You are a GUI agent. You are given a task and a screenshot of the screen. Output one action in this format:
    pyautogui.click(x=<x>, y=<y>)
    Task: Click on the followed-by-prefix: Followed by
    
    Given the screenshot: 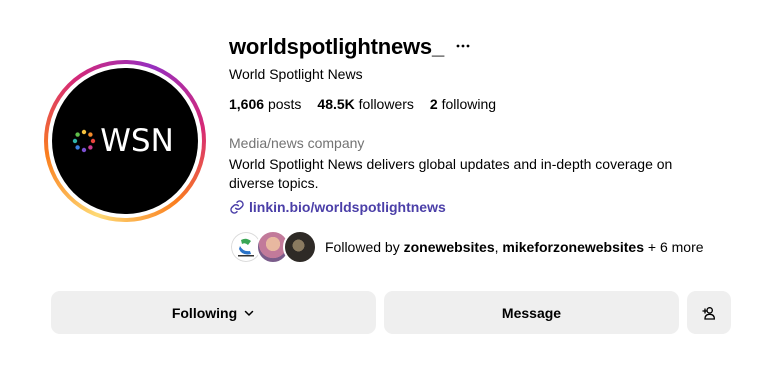 What is the action you would take?
    pyautogui.click(x=362, y=247)
    